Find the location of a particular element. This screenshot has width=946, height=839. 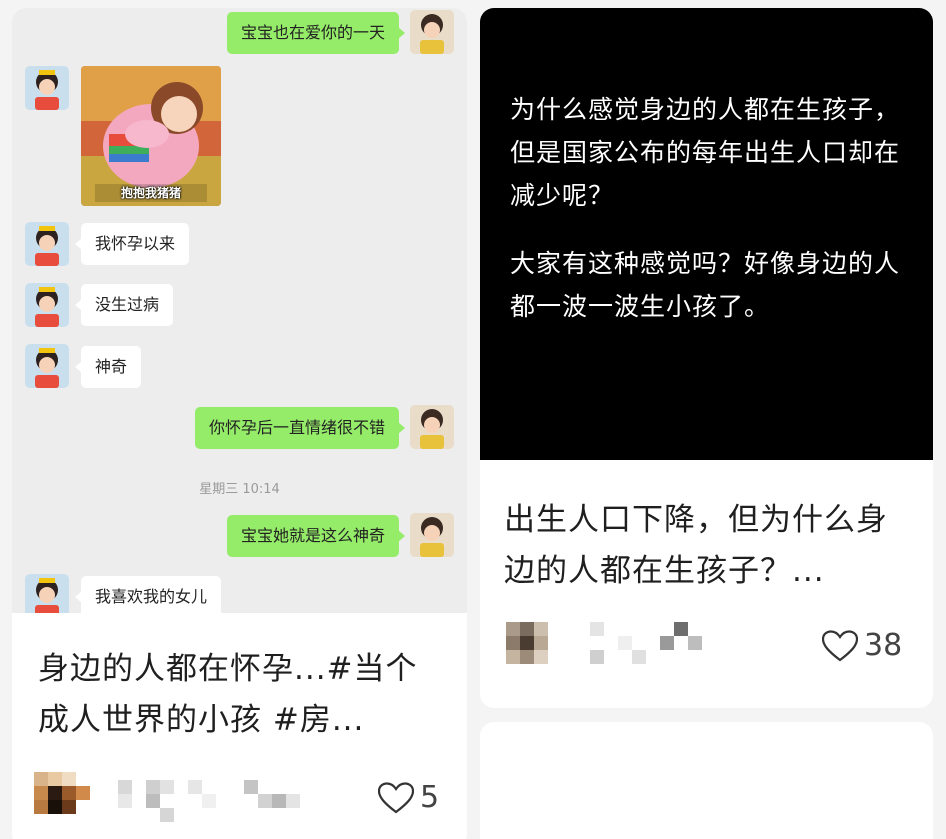

cover-text-question: 为什么感觉身边的人都在生孩子，但是国家公布的每年出生人口却在减少呢？ is located at coordinates (705, 152).